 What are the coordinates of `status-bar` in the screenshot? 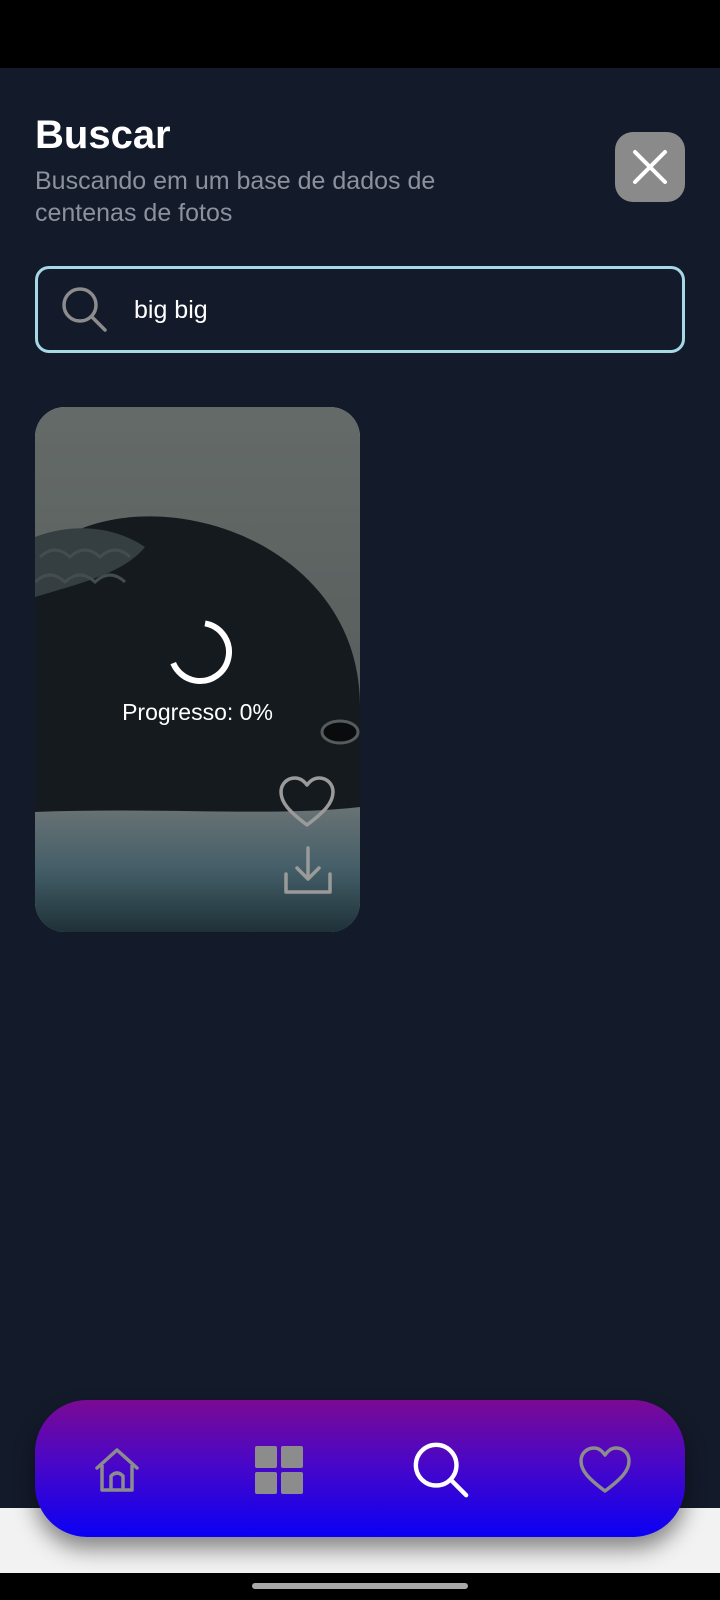 It's located at (360, 34).